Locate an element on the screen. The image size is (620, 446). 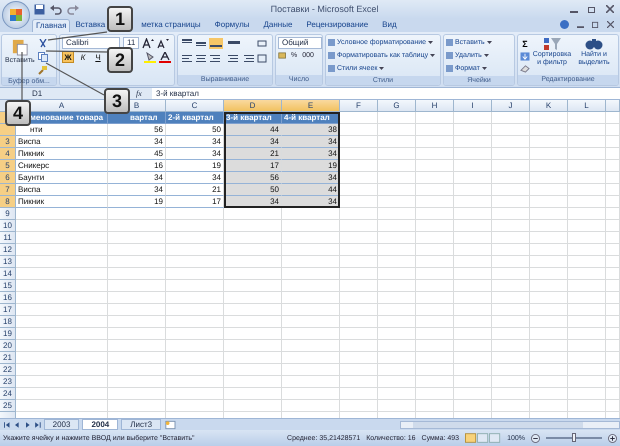
column-header: D is located at coordinates (253, 106).